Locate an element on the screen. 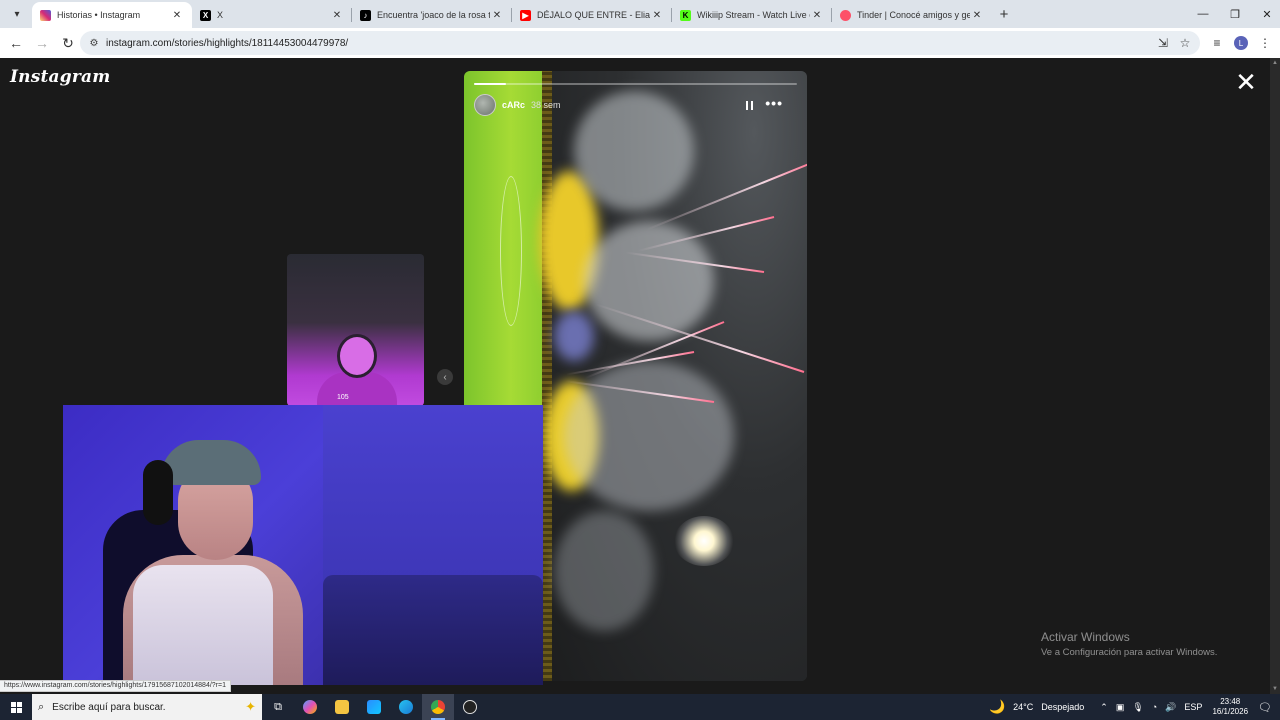  arrow-right-icon: → is located at coordinates (42, 43).